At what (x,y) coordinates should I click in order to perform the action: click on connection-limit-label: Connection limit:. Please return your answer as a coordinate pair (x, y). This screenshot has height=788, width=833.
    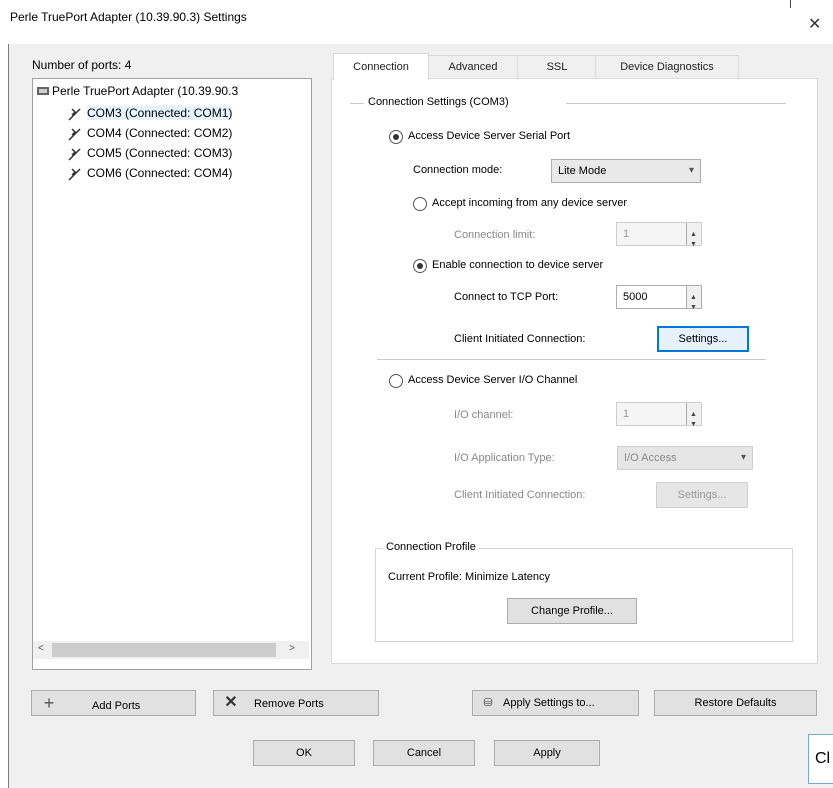
    Looking at the image, I should click on (495, 235).